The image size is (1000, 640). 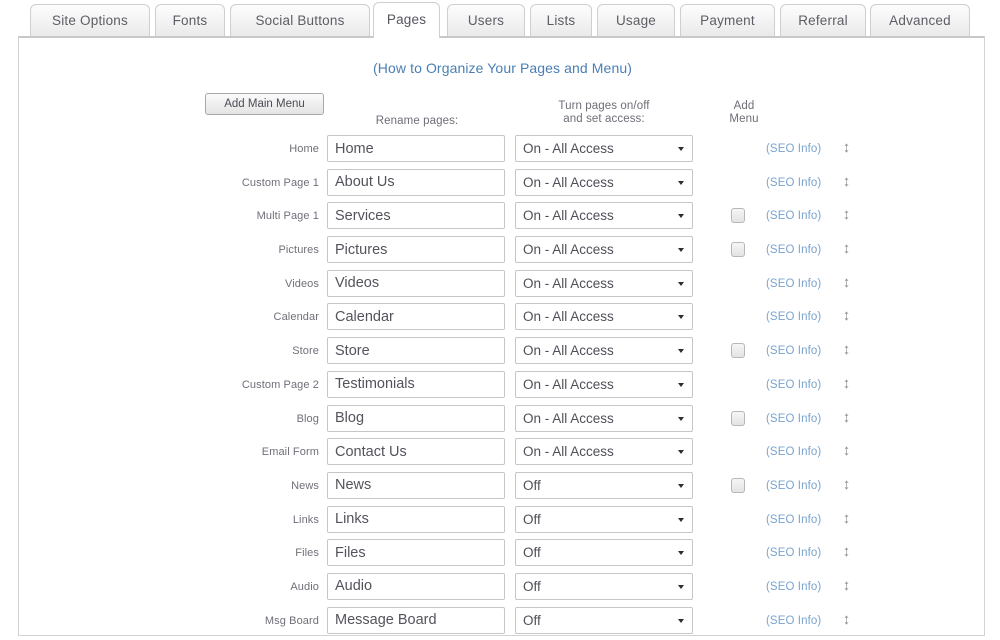 What do you see at coordinates (920, 20) in the screenshot?
I see `tab-advanced: Advanced` at bounding box center [920, 20].